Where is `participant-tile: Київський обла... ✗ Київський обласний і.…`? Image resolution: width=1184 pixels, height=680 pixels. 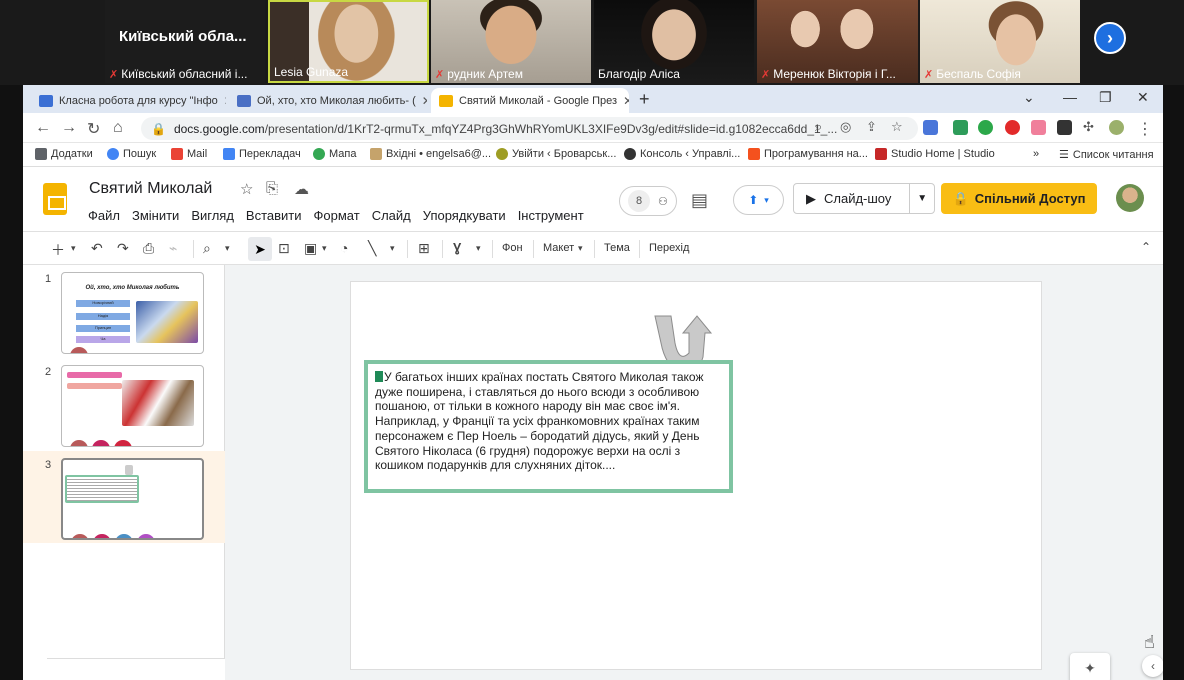 participant-tile: Київський обла... ✗ Київський обласний і.… is located at coordinates (185, 41).